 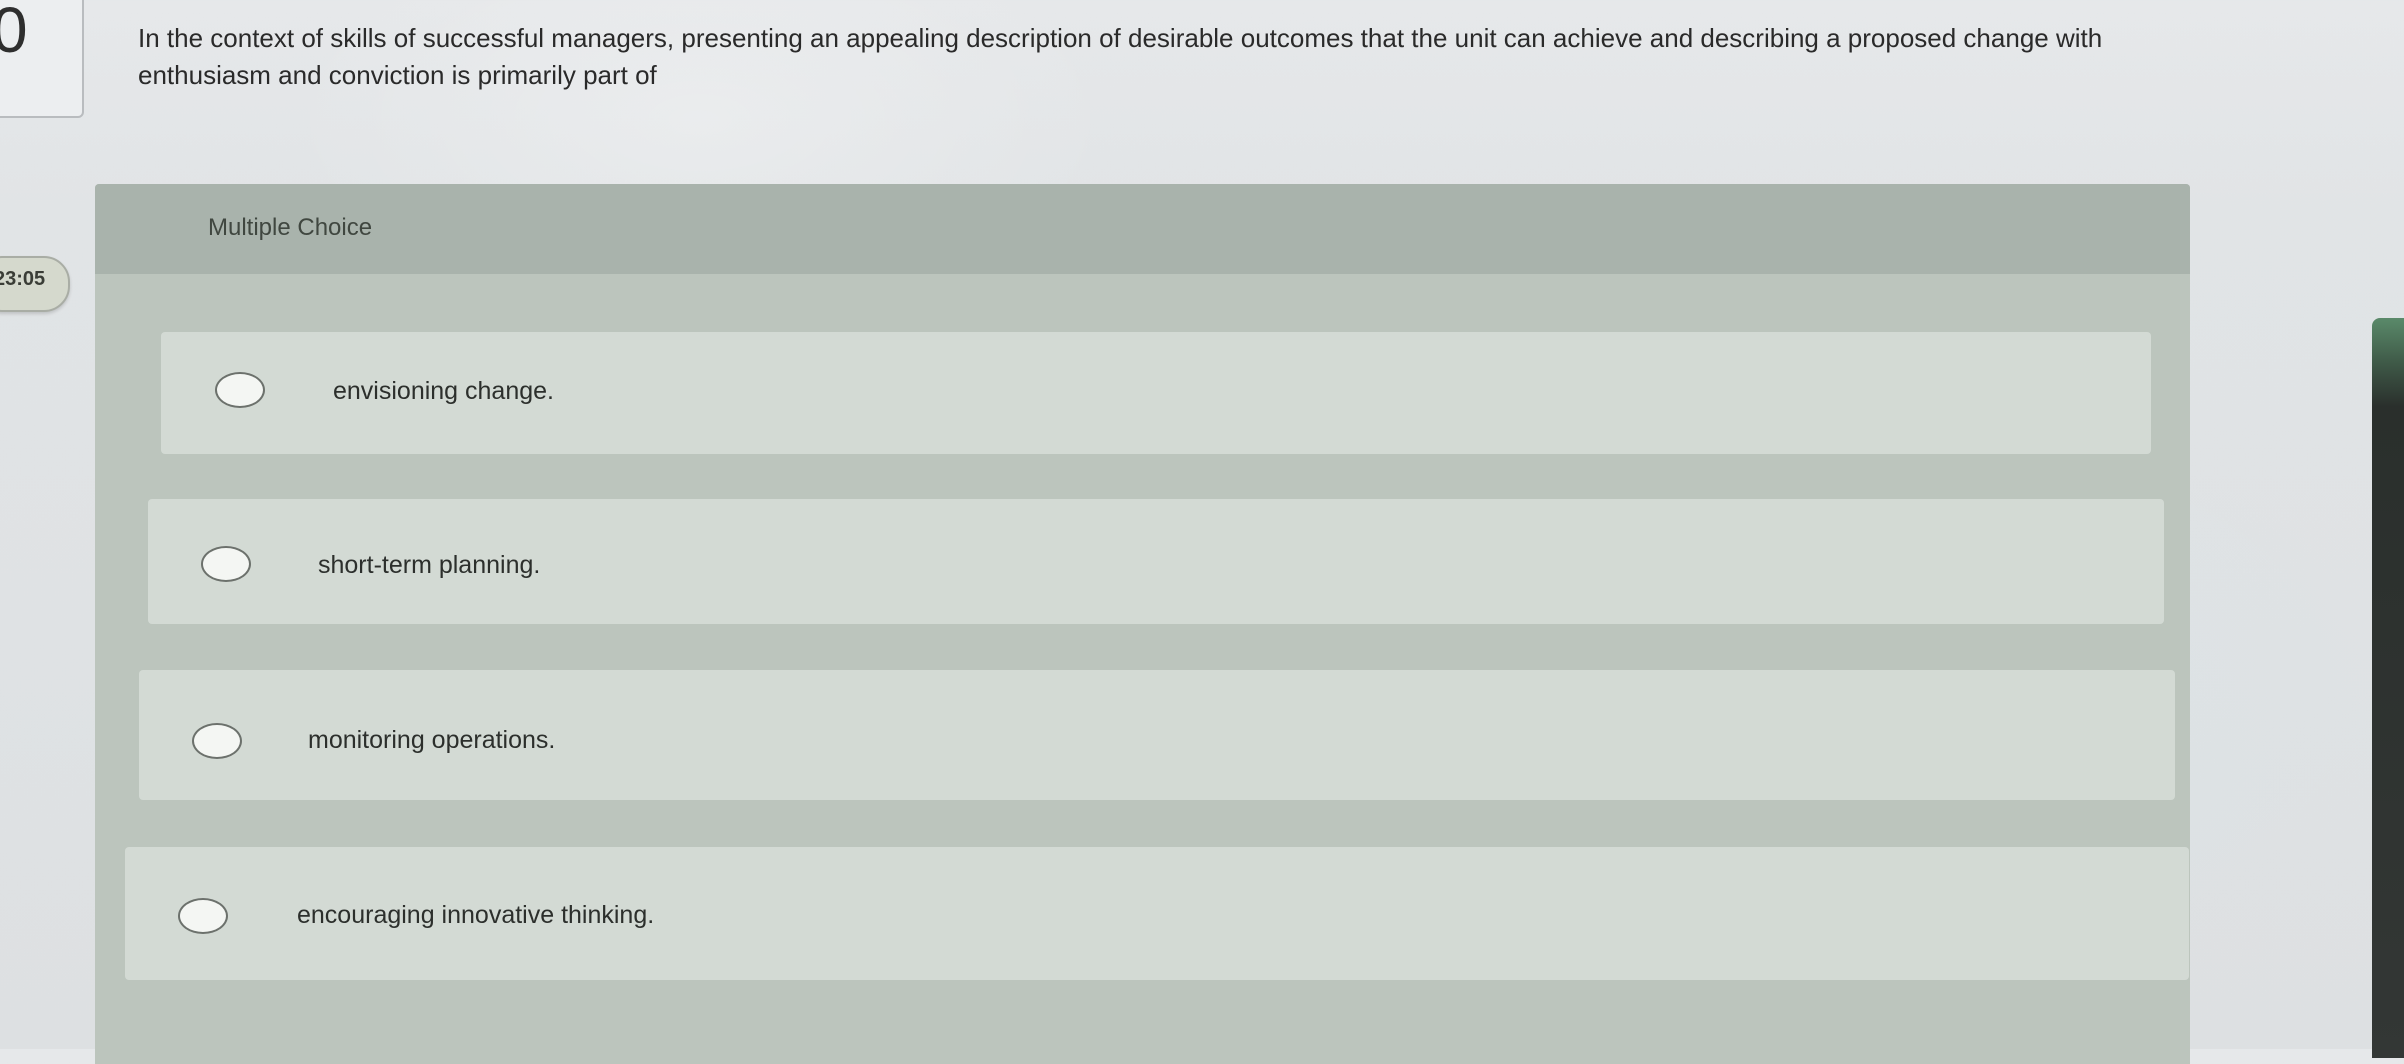 What do you see at coordinates (476, 915) in the screenshot?
I see `option-label: encouraging innovative thinking.` at bounding box center [476, 915].